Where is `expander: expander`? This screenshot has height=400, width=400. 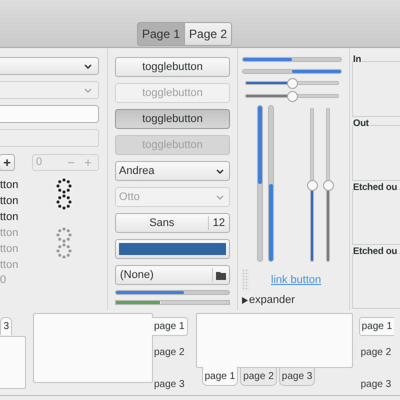 expander: expander is located at coordinates (292, 300).